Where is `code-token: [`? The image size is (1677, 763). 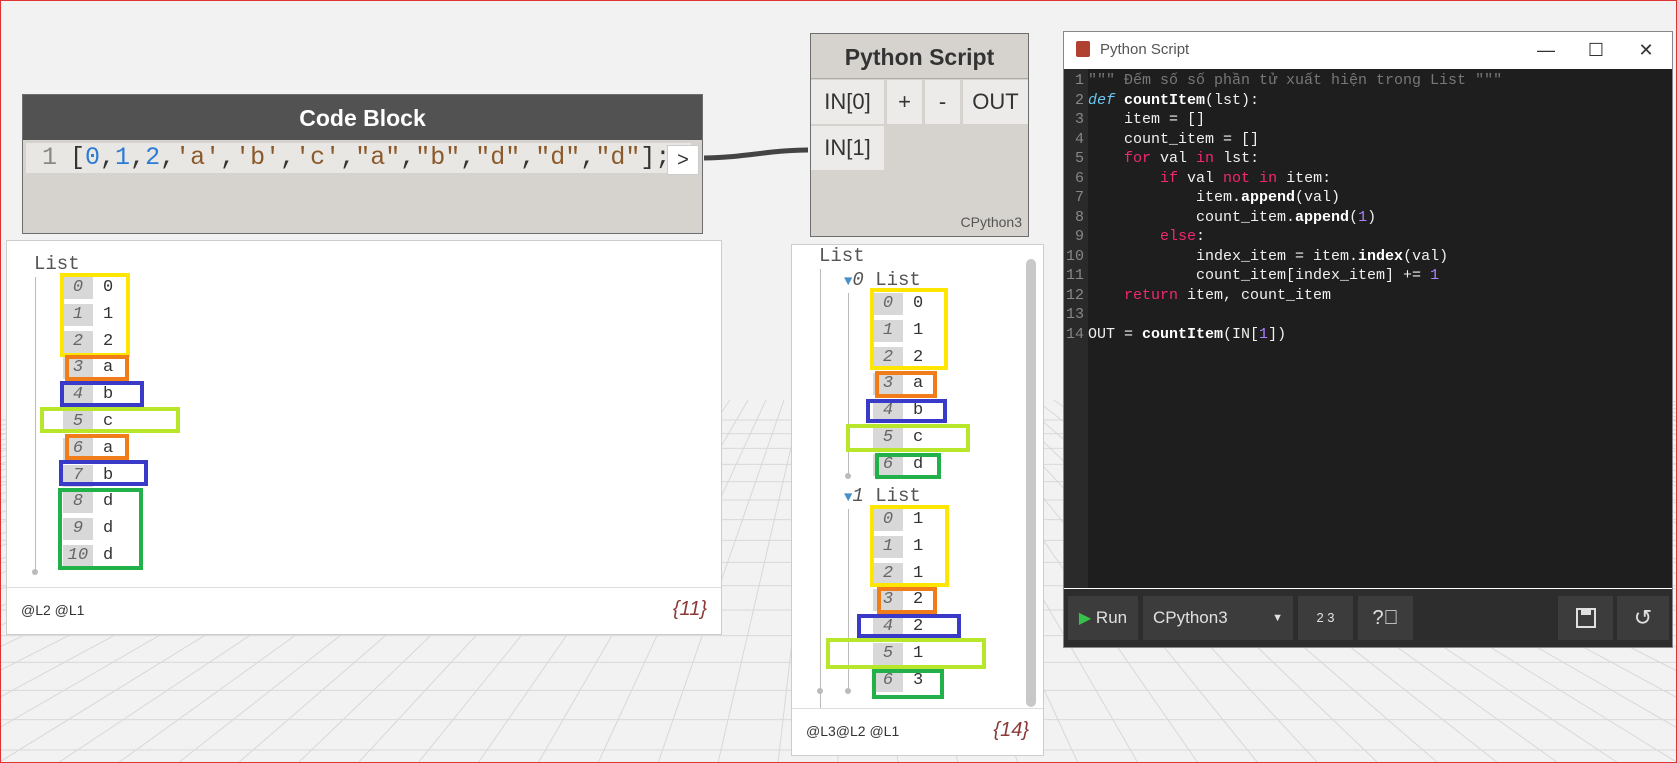 code-token: [ is located at coordinates (78, 157).